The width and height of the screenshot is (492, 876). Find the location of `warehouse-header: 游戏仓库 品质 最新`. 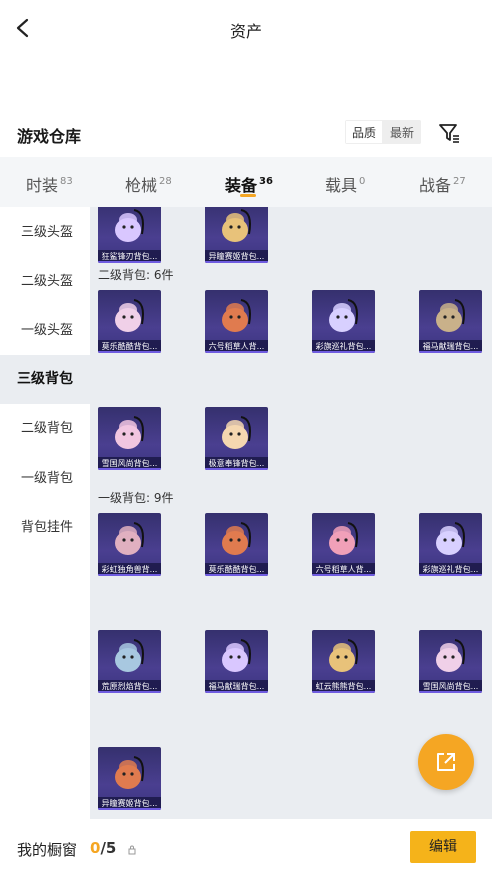

warehouse-header: 游戏仓库 品质 最新 is located at coordinates (246, 133).